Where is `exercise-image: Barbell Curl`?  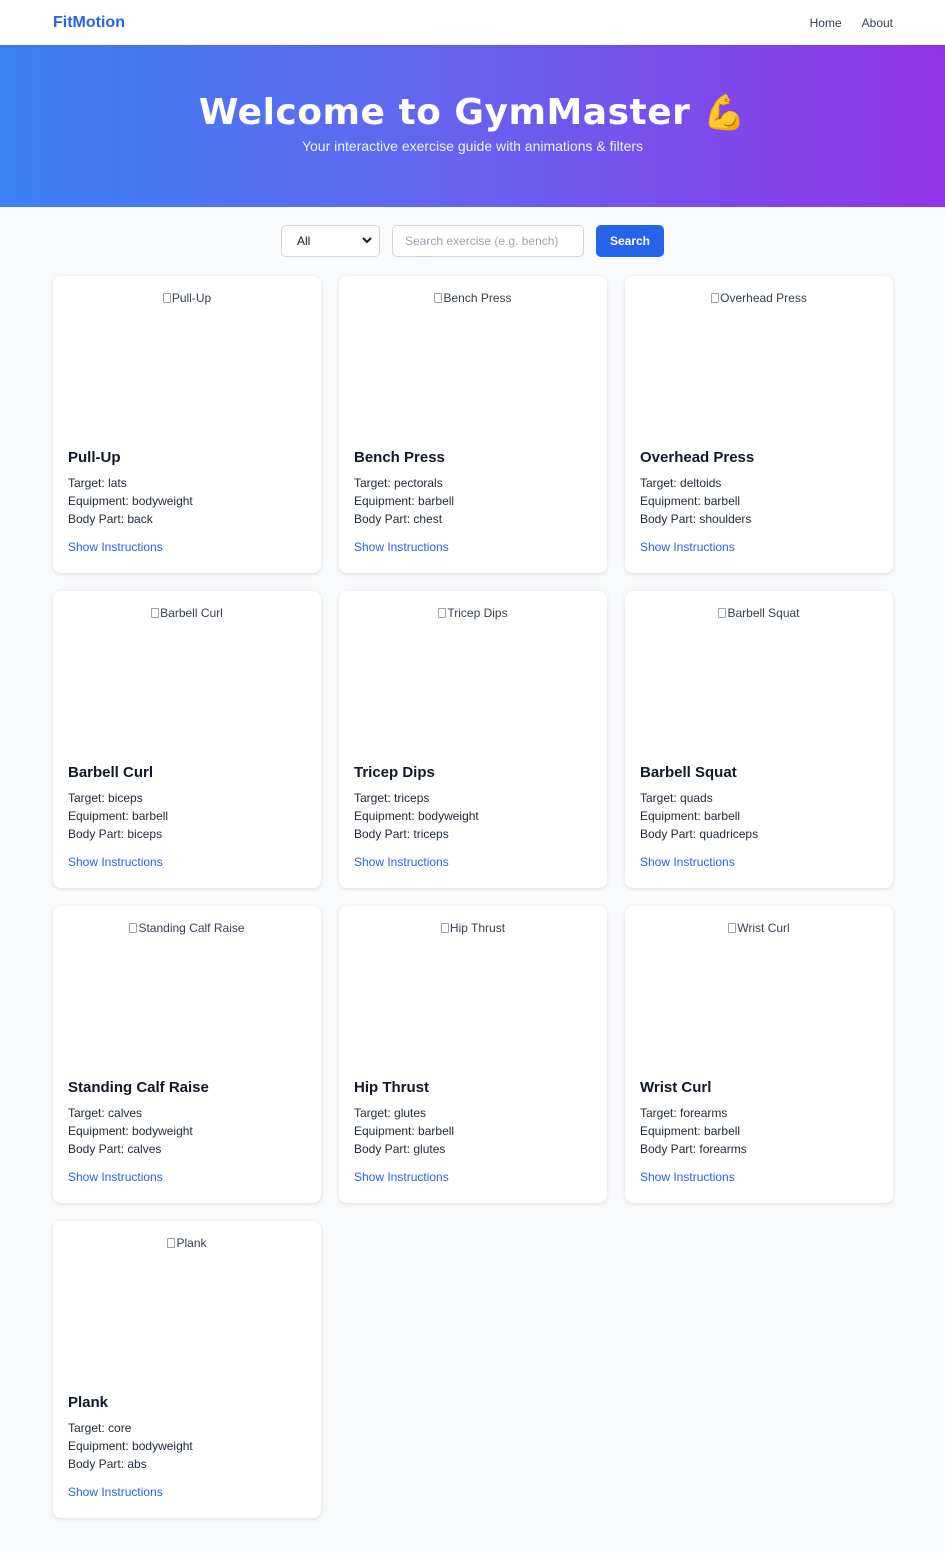
exercise-image: Barbell Curl is located at coordinates (187, 681).